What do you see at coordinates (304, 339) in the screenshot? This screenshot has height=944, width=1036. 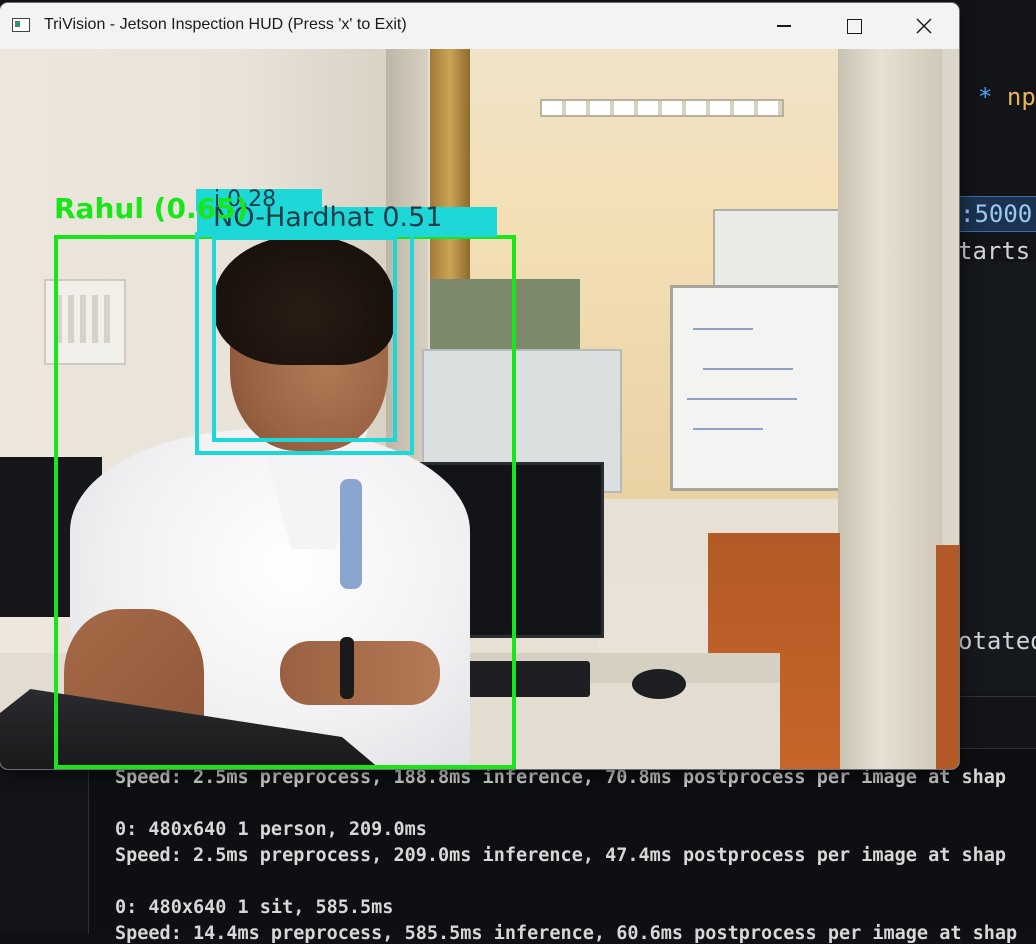 I see `detection-box-secondary` at bounding box center [304, 339].